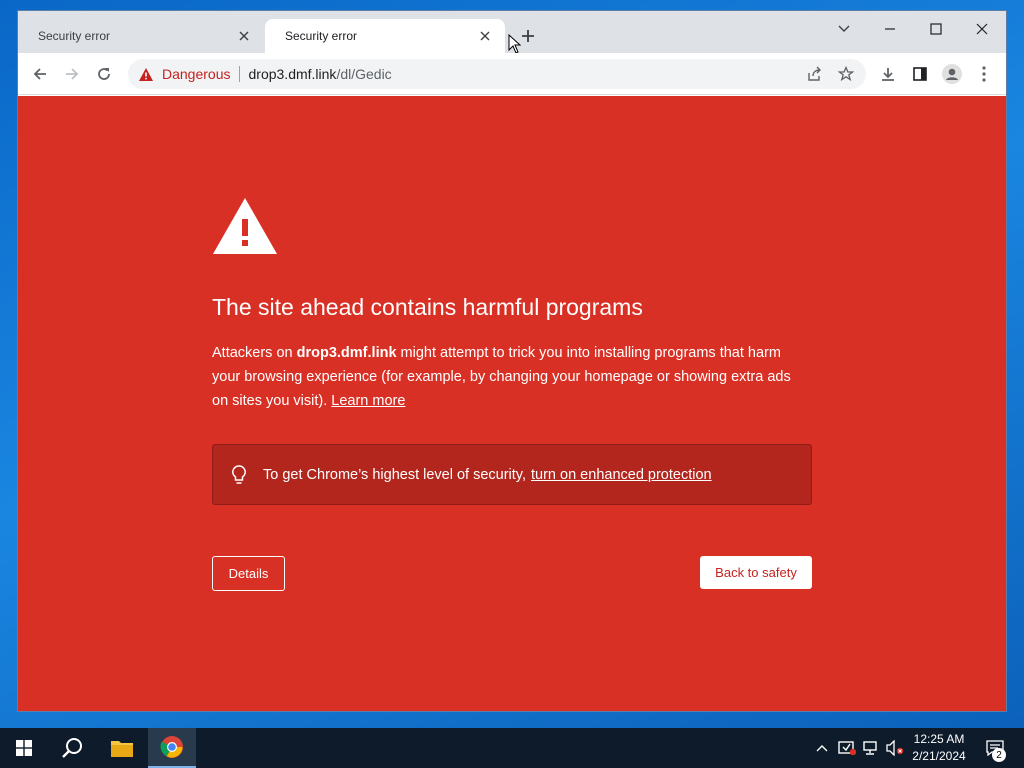  What do you see at coordinates (427, 307) in the screenshot?
I see `page-headline: The site ahead contains harmful programs` at bounding box center [427, 307].